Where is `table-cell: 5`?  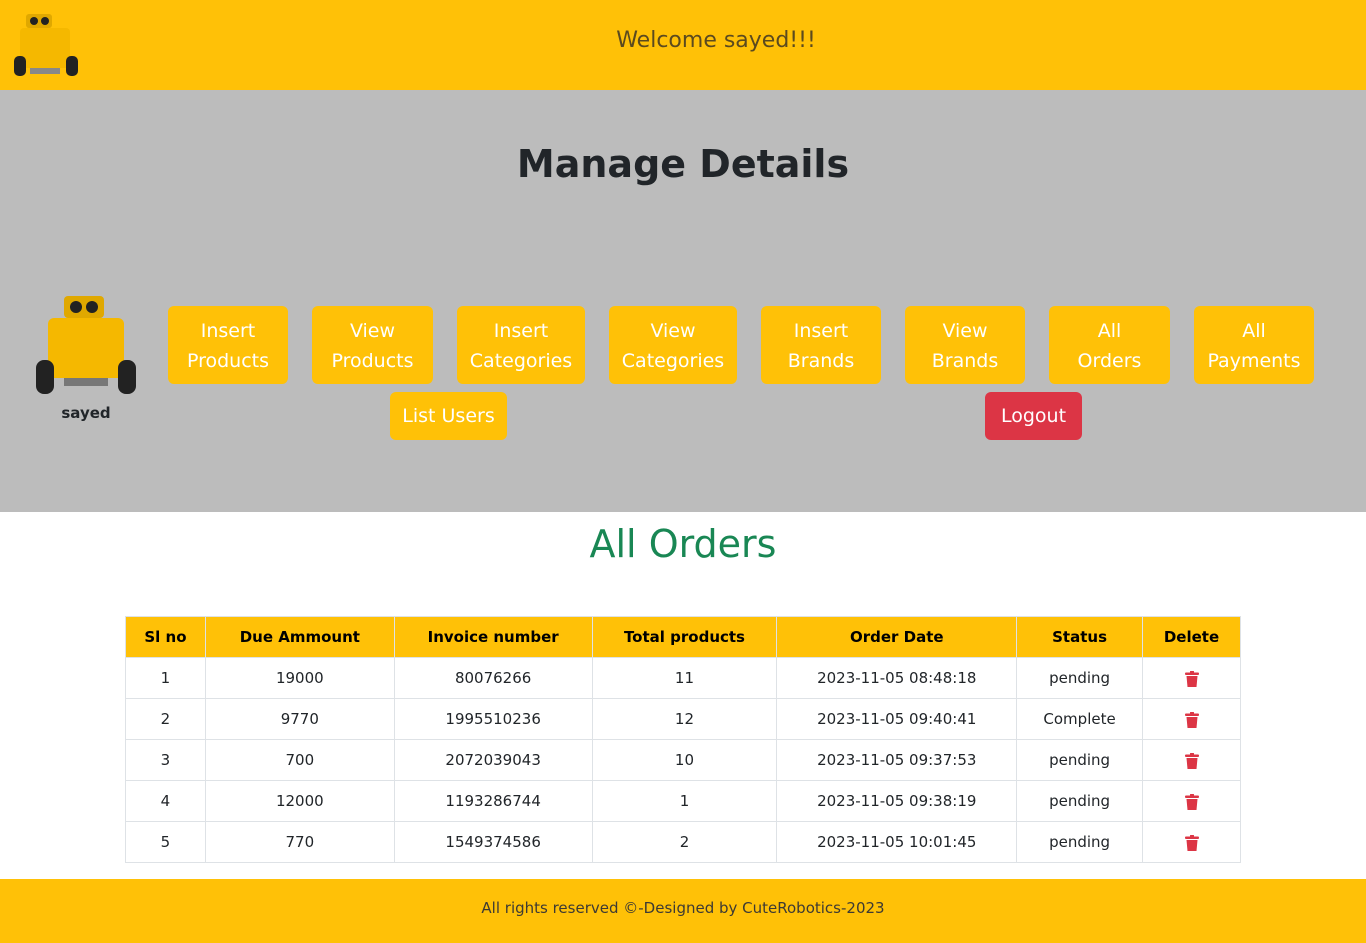 table-cell: 5 is located at coordinates (165, 842).